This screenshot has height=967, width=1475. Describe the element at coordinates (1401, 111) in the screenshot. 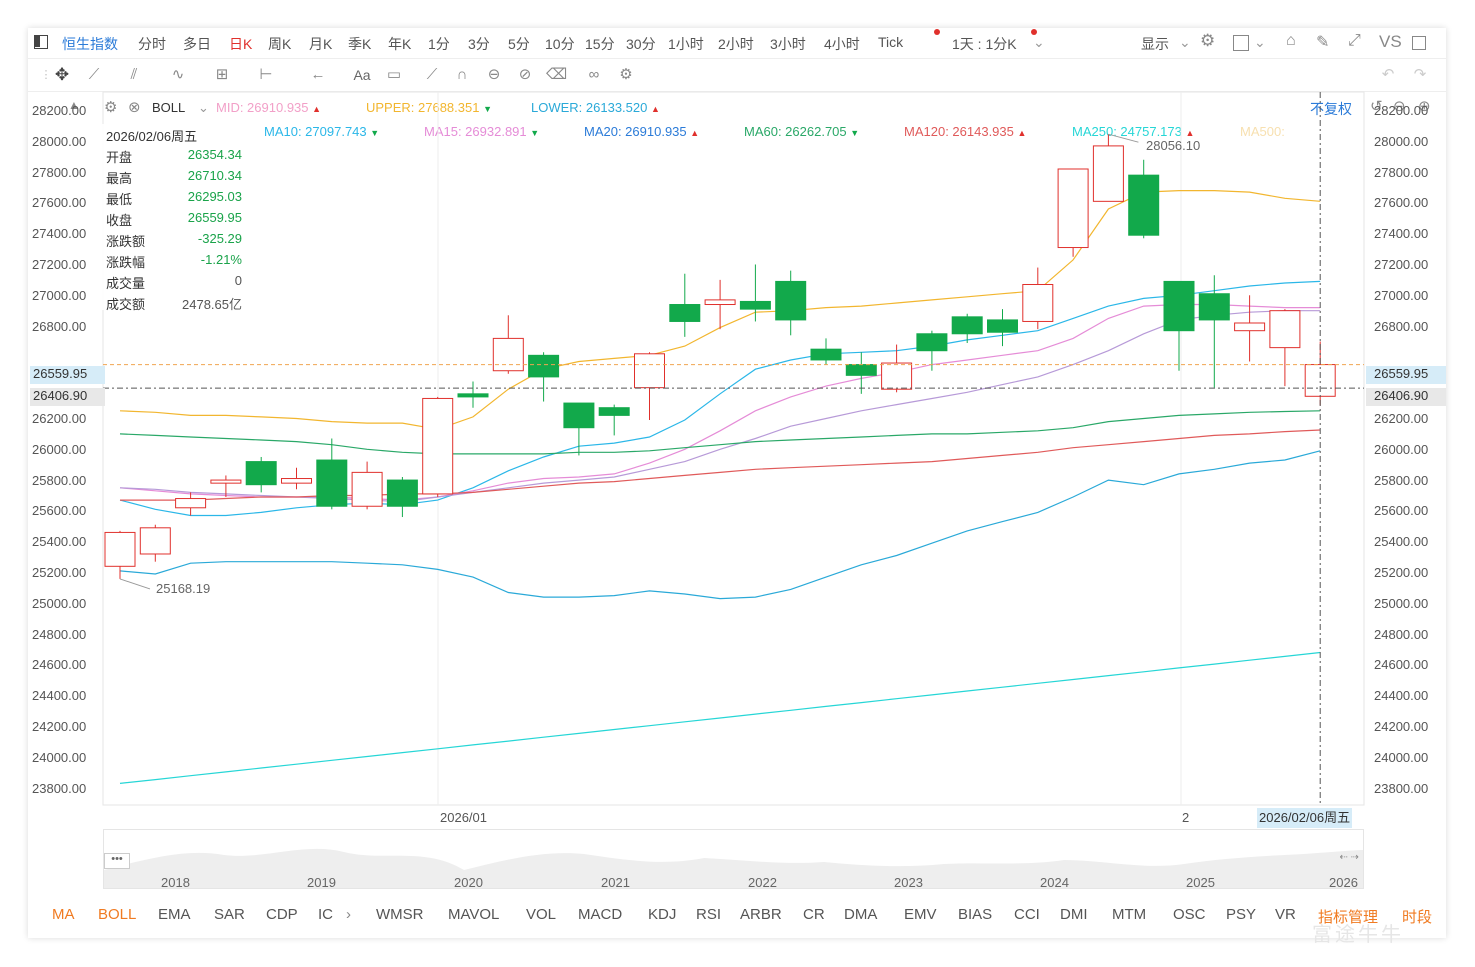

I see `y-tick-label: 28200.00` at that location.